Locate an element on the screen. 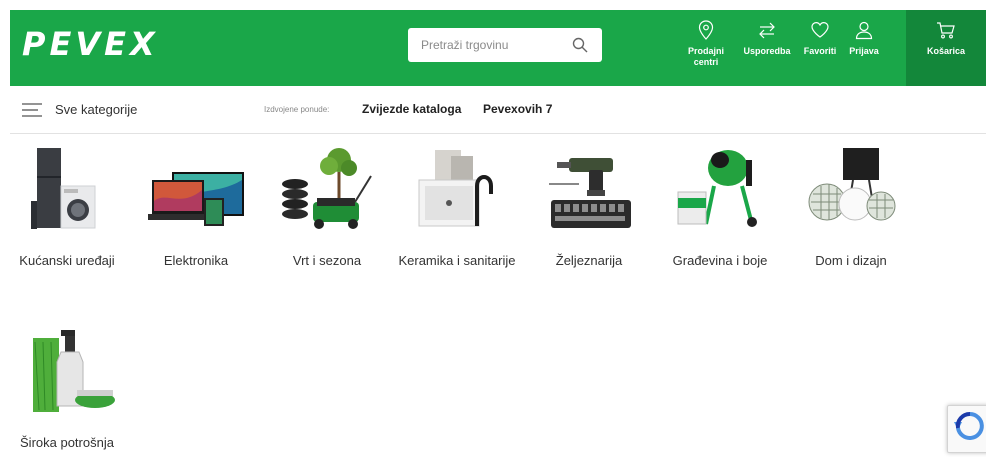 This screenshot has height=457, width=986. login-label: Prijava is located at coordinates (864, 51).